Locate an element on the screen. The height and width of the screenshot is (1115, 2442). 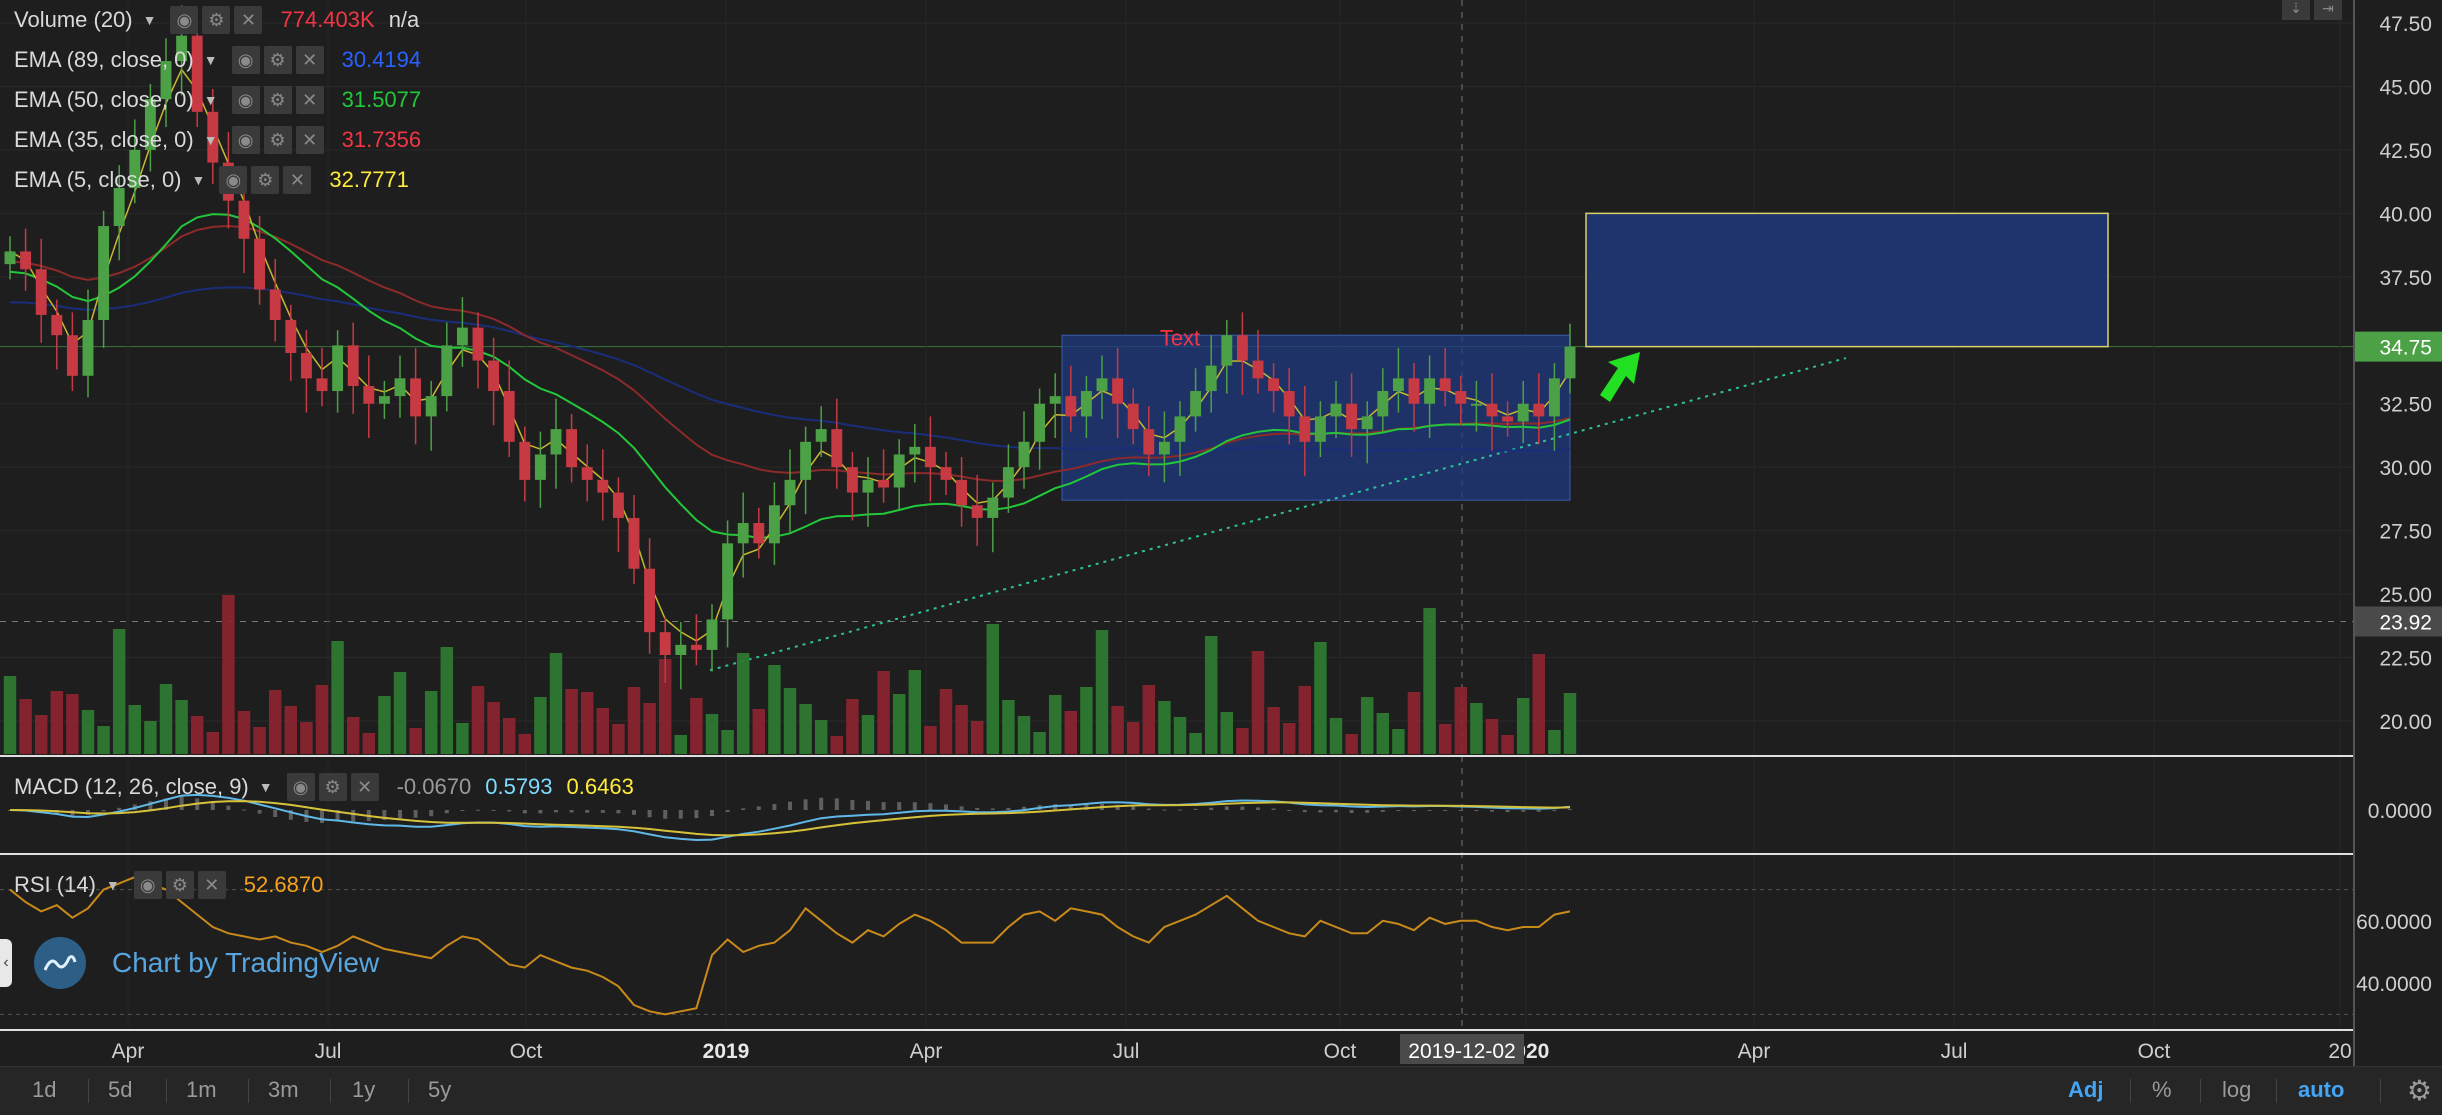
scroll-down-button: ⇣ is located at coordinates (2296, 10).